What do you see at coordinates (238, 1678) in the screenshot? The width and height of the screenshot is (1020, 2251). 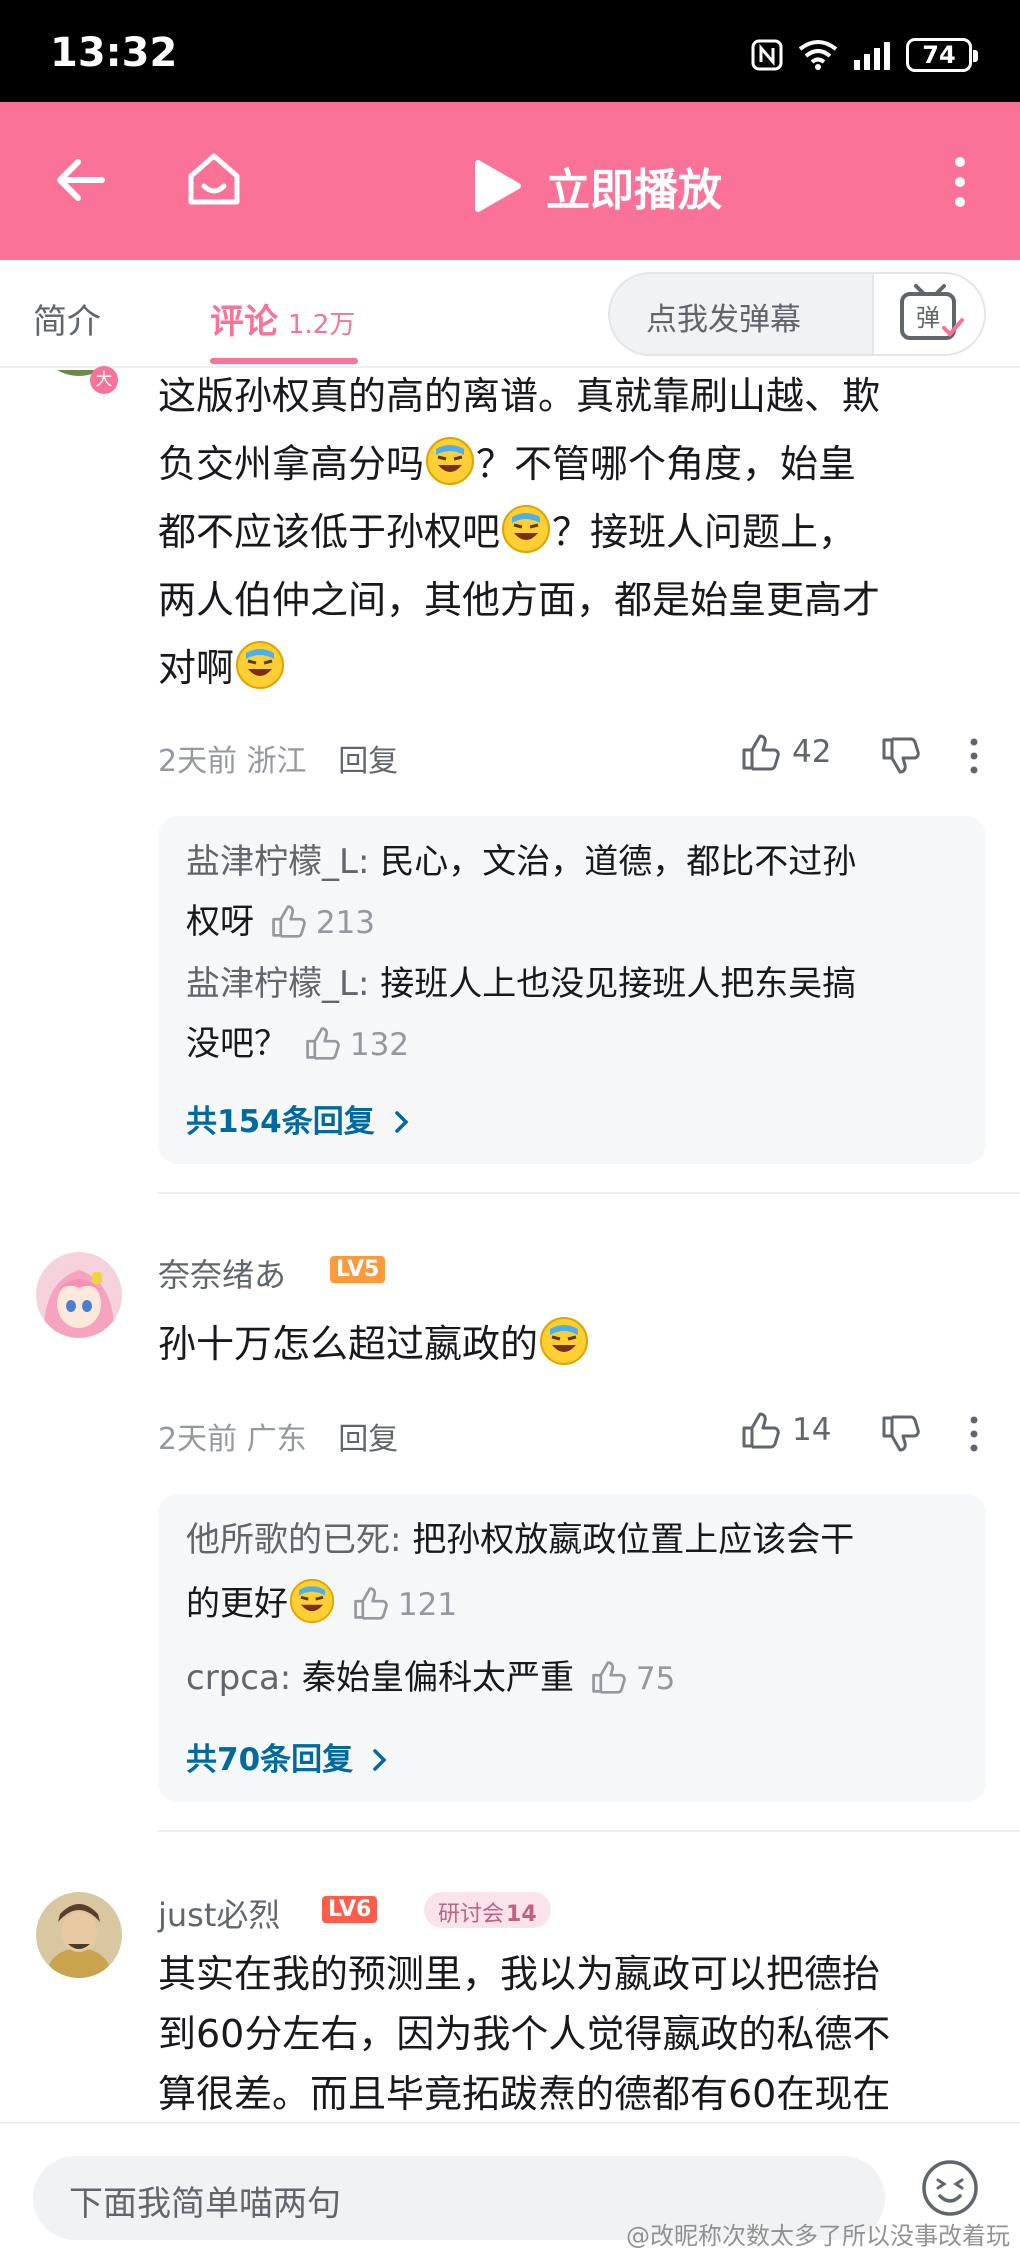 I see `reply-username: crpca:` at bounding box center [238, 1678].